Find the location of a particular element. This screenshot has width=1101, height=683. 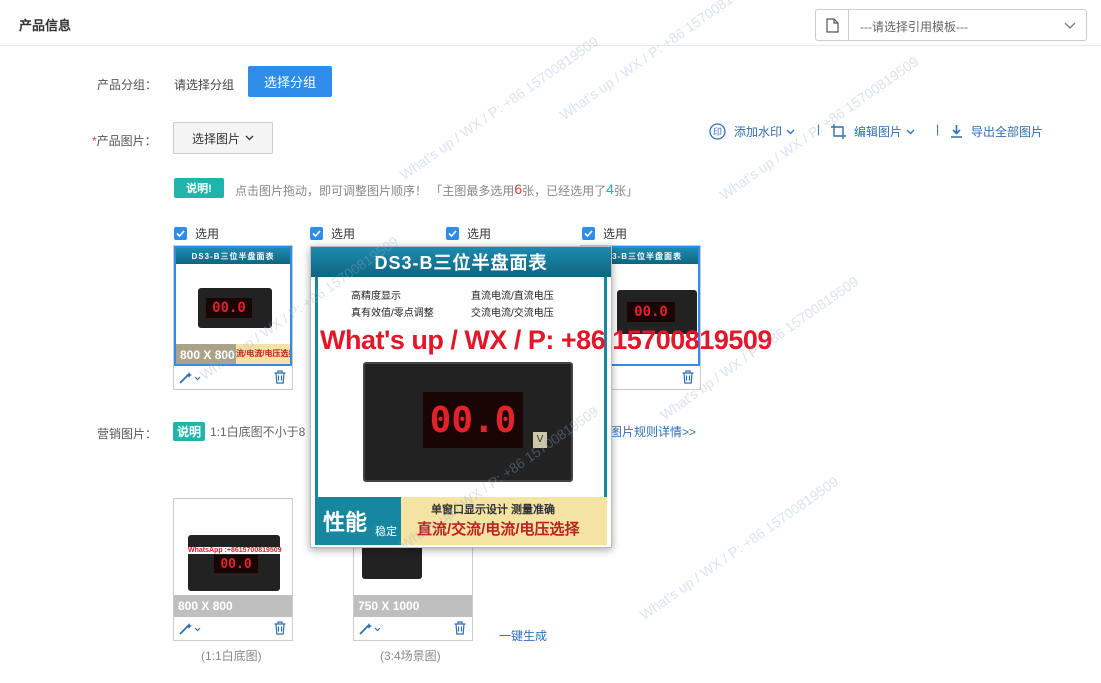

marketing-image: 00.0 WhatsApp :+8615700819509 800 X 800 is located at coordinates (233, 558).